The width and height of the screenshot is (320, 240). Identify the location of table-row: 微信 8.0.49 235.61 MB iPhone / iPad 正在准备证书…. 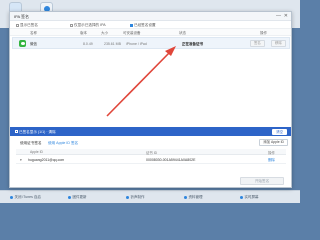
(151, 43).